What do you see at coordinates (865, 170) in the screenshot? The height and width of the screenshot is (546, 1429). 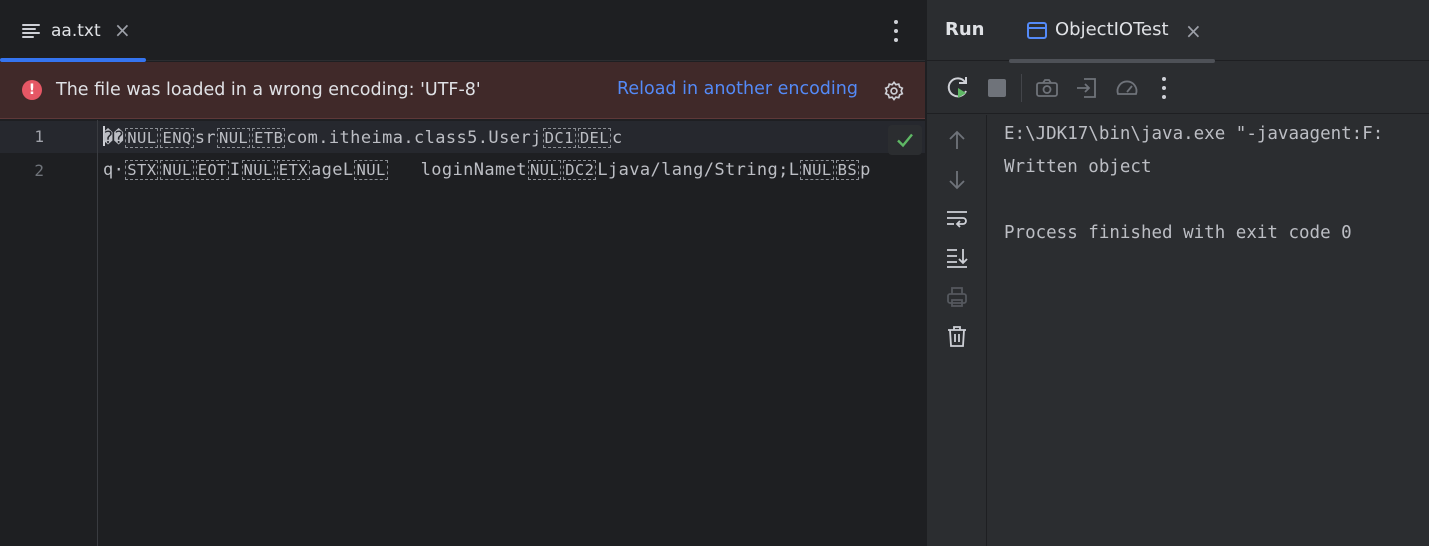 I see `code-text: p` at bounding box center [865, 170].